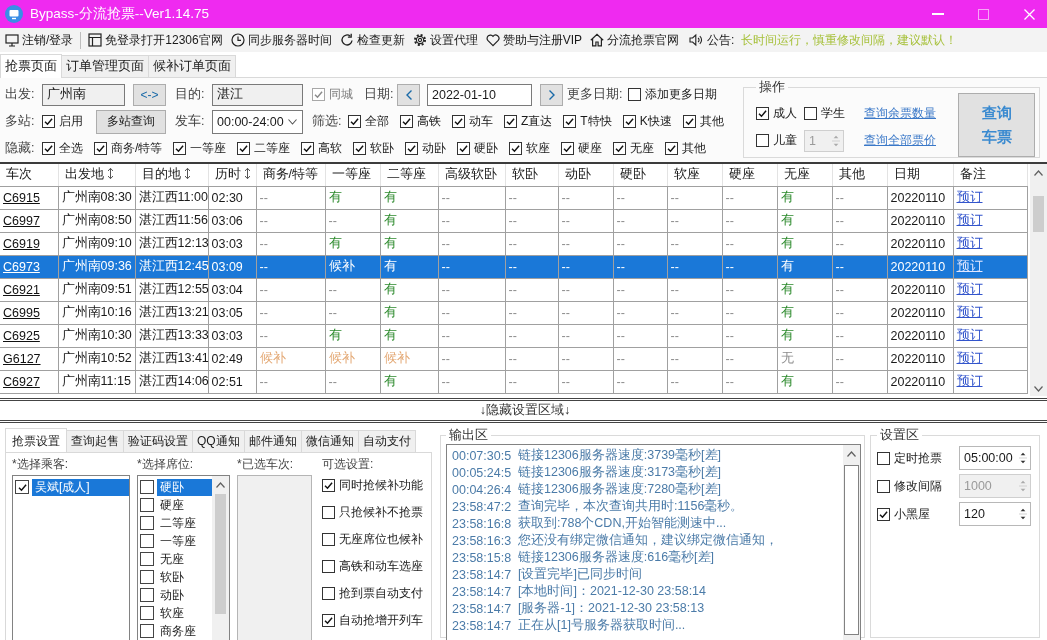 The width and height of the screenshot is (1047, 640). I want to click on tab: 邮件通知, so click(272, 441).